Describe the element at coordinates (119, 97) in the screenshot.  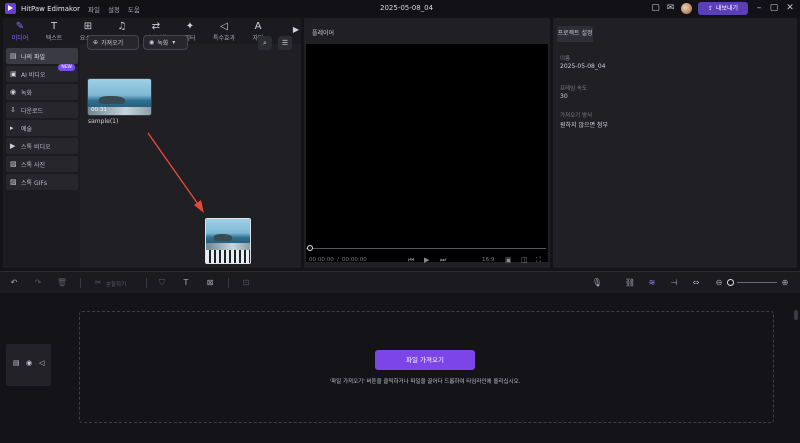
I see `media-thumbnail: 00:31` at that location.